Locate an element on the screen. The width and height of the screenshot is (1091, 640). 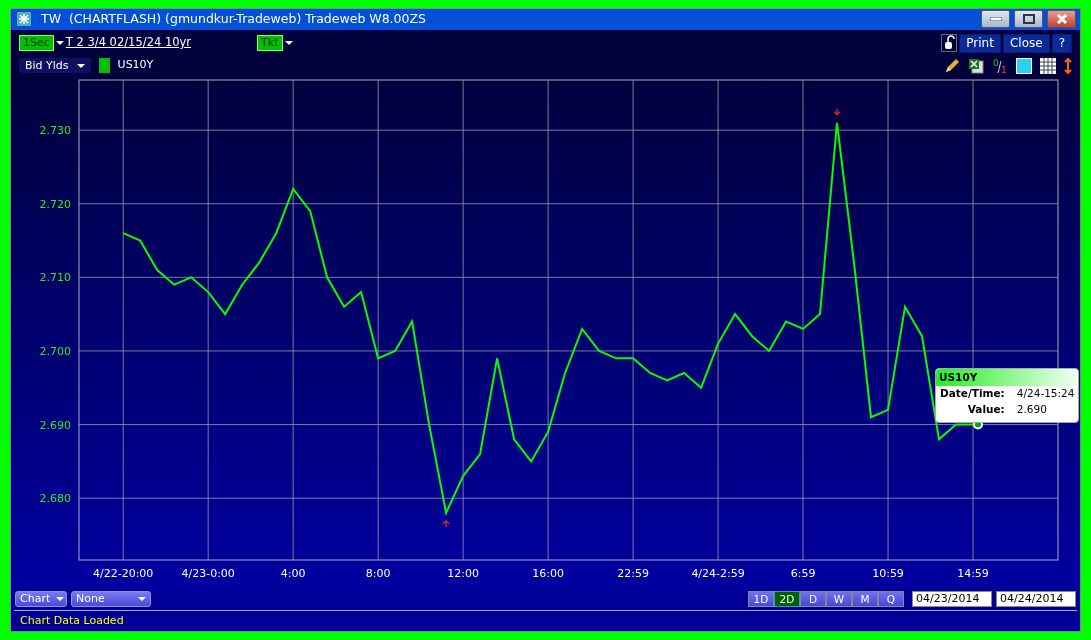
x-axis-label: 4:00 is located at coordinates (293, 573).